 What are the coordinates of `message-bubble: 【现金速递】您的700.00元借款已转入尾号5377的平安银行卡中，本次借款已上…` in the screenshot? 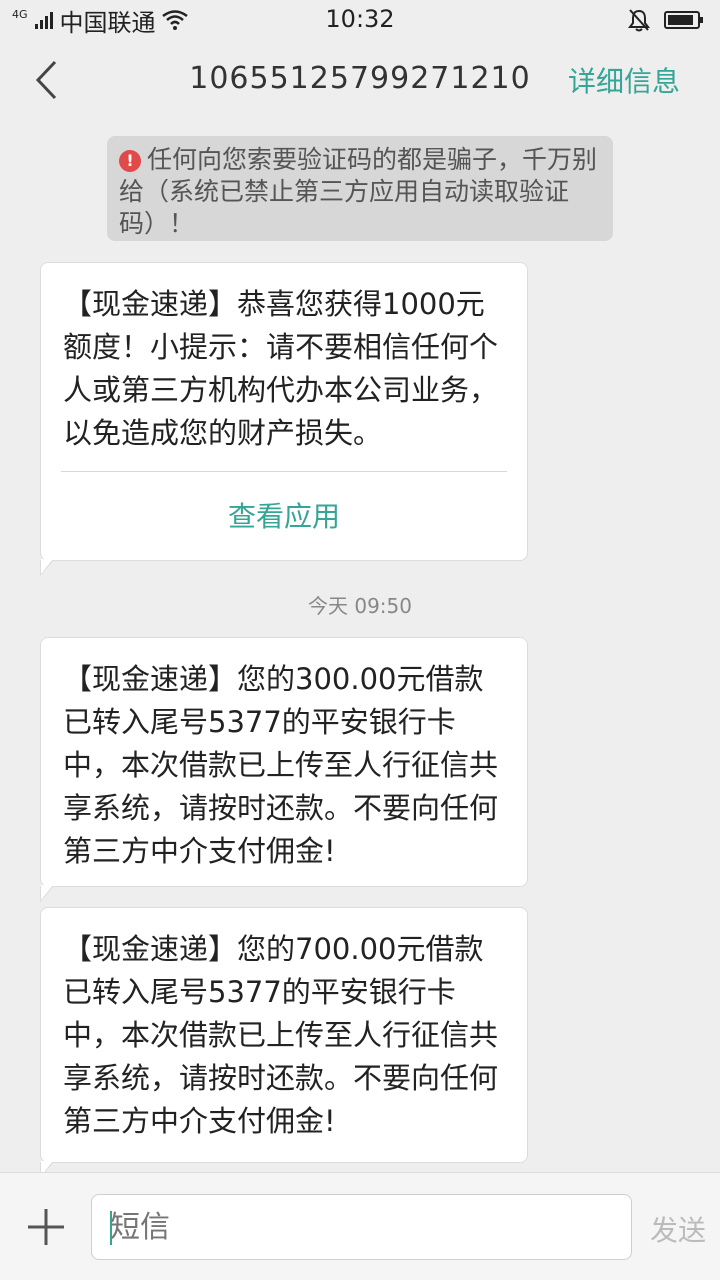 It's located at (284, 1039).